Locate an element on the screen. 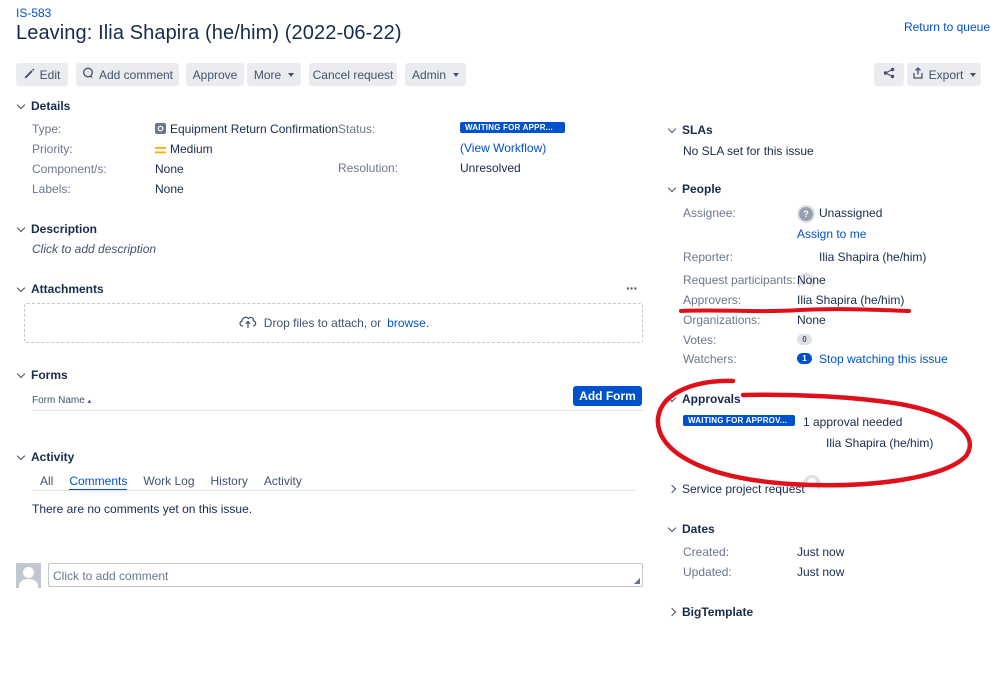  attachments-section-toggle: Attachments is located at coordinates (60, 289).